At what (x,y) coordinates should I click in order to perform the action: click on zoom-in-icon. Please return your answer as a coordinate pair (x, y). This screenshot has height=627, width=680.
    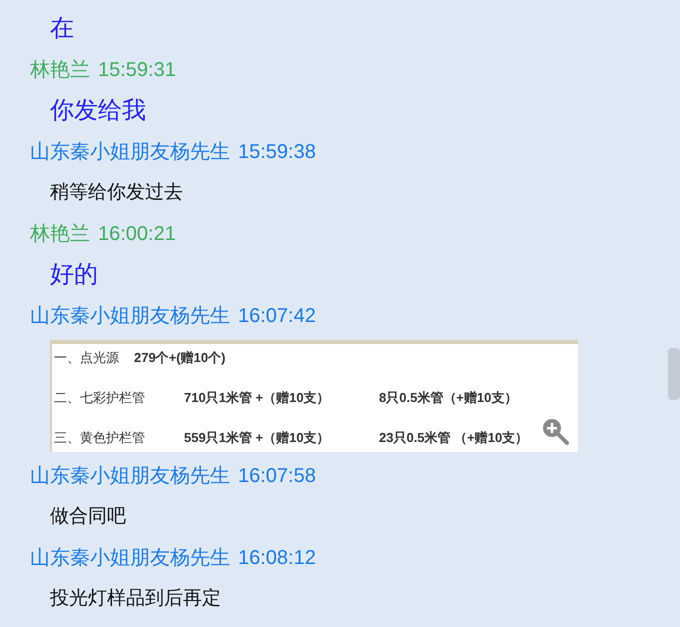
    Looking at the image, I should click on (555, 431).